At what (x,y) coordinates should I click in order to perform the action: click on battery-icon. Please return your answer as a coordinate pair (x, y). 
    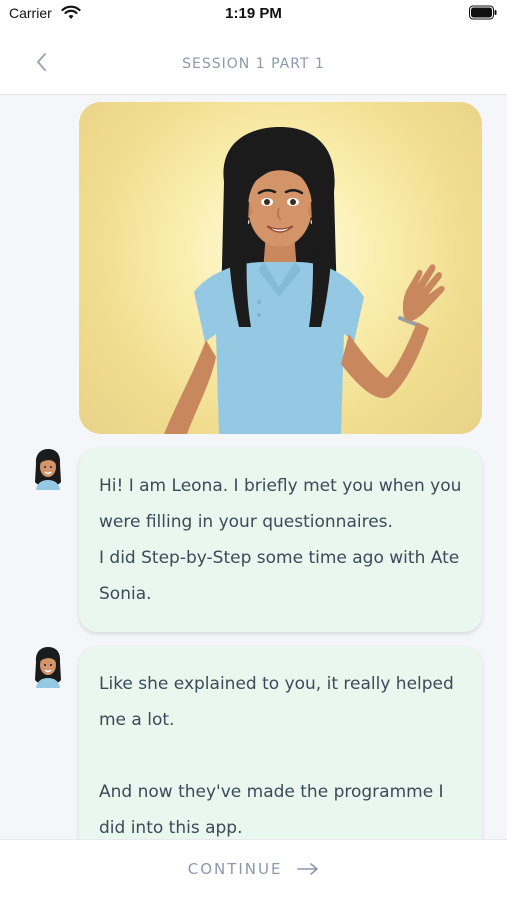
    Looking at the image, I should click on (483, 14).